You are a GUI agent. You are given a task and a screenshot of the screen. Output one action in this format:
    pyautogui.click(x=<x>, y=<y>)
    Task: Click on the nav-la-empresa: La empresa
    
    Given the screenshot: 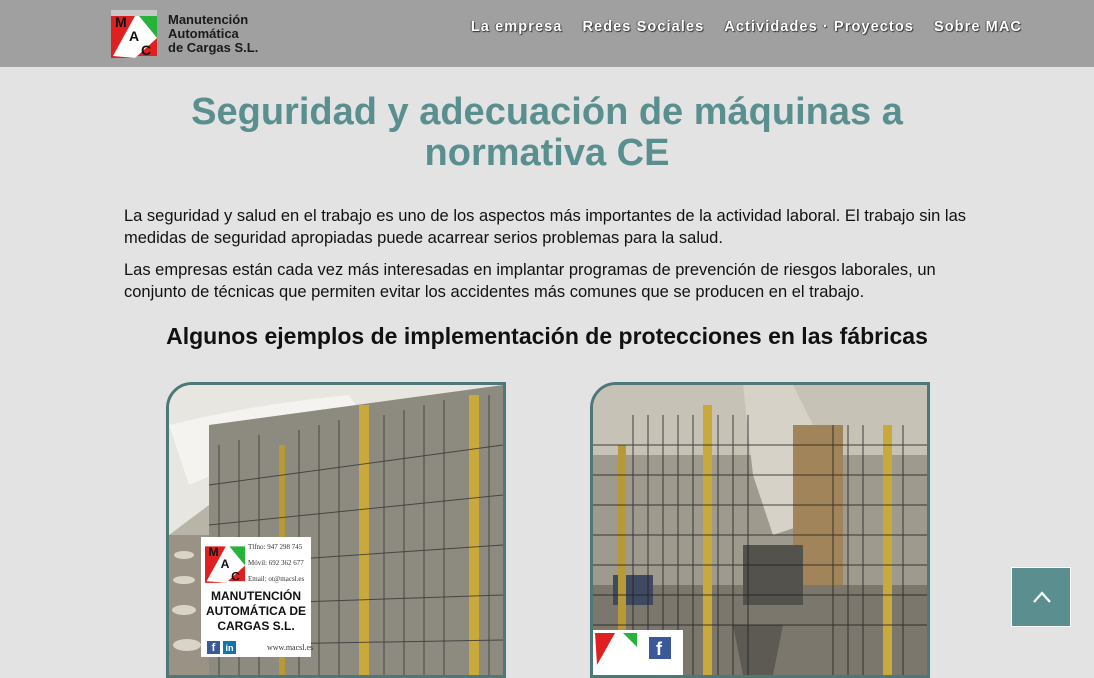 What is the action you would take?
    pyautogui.click(x=517, y=27)
    